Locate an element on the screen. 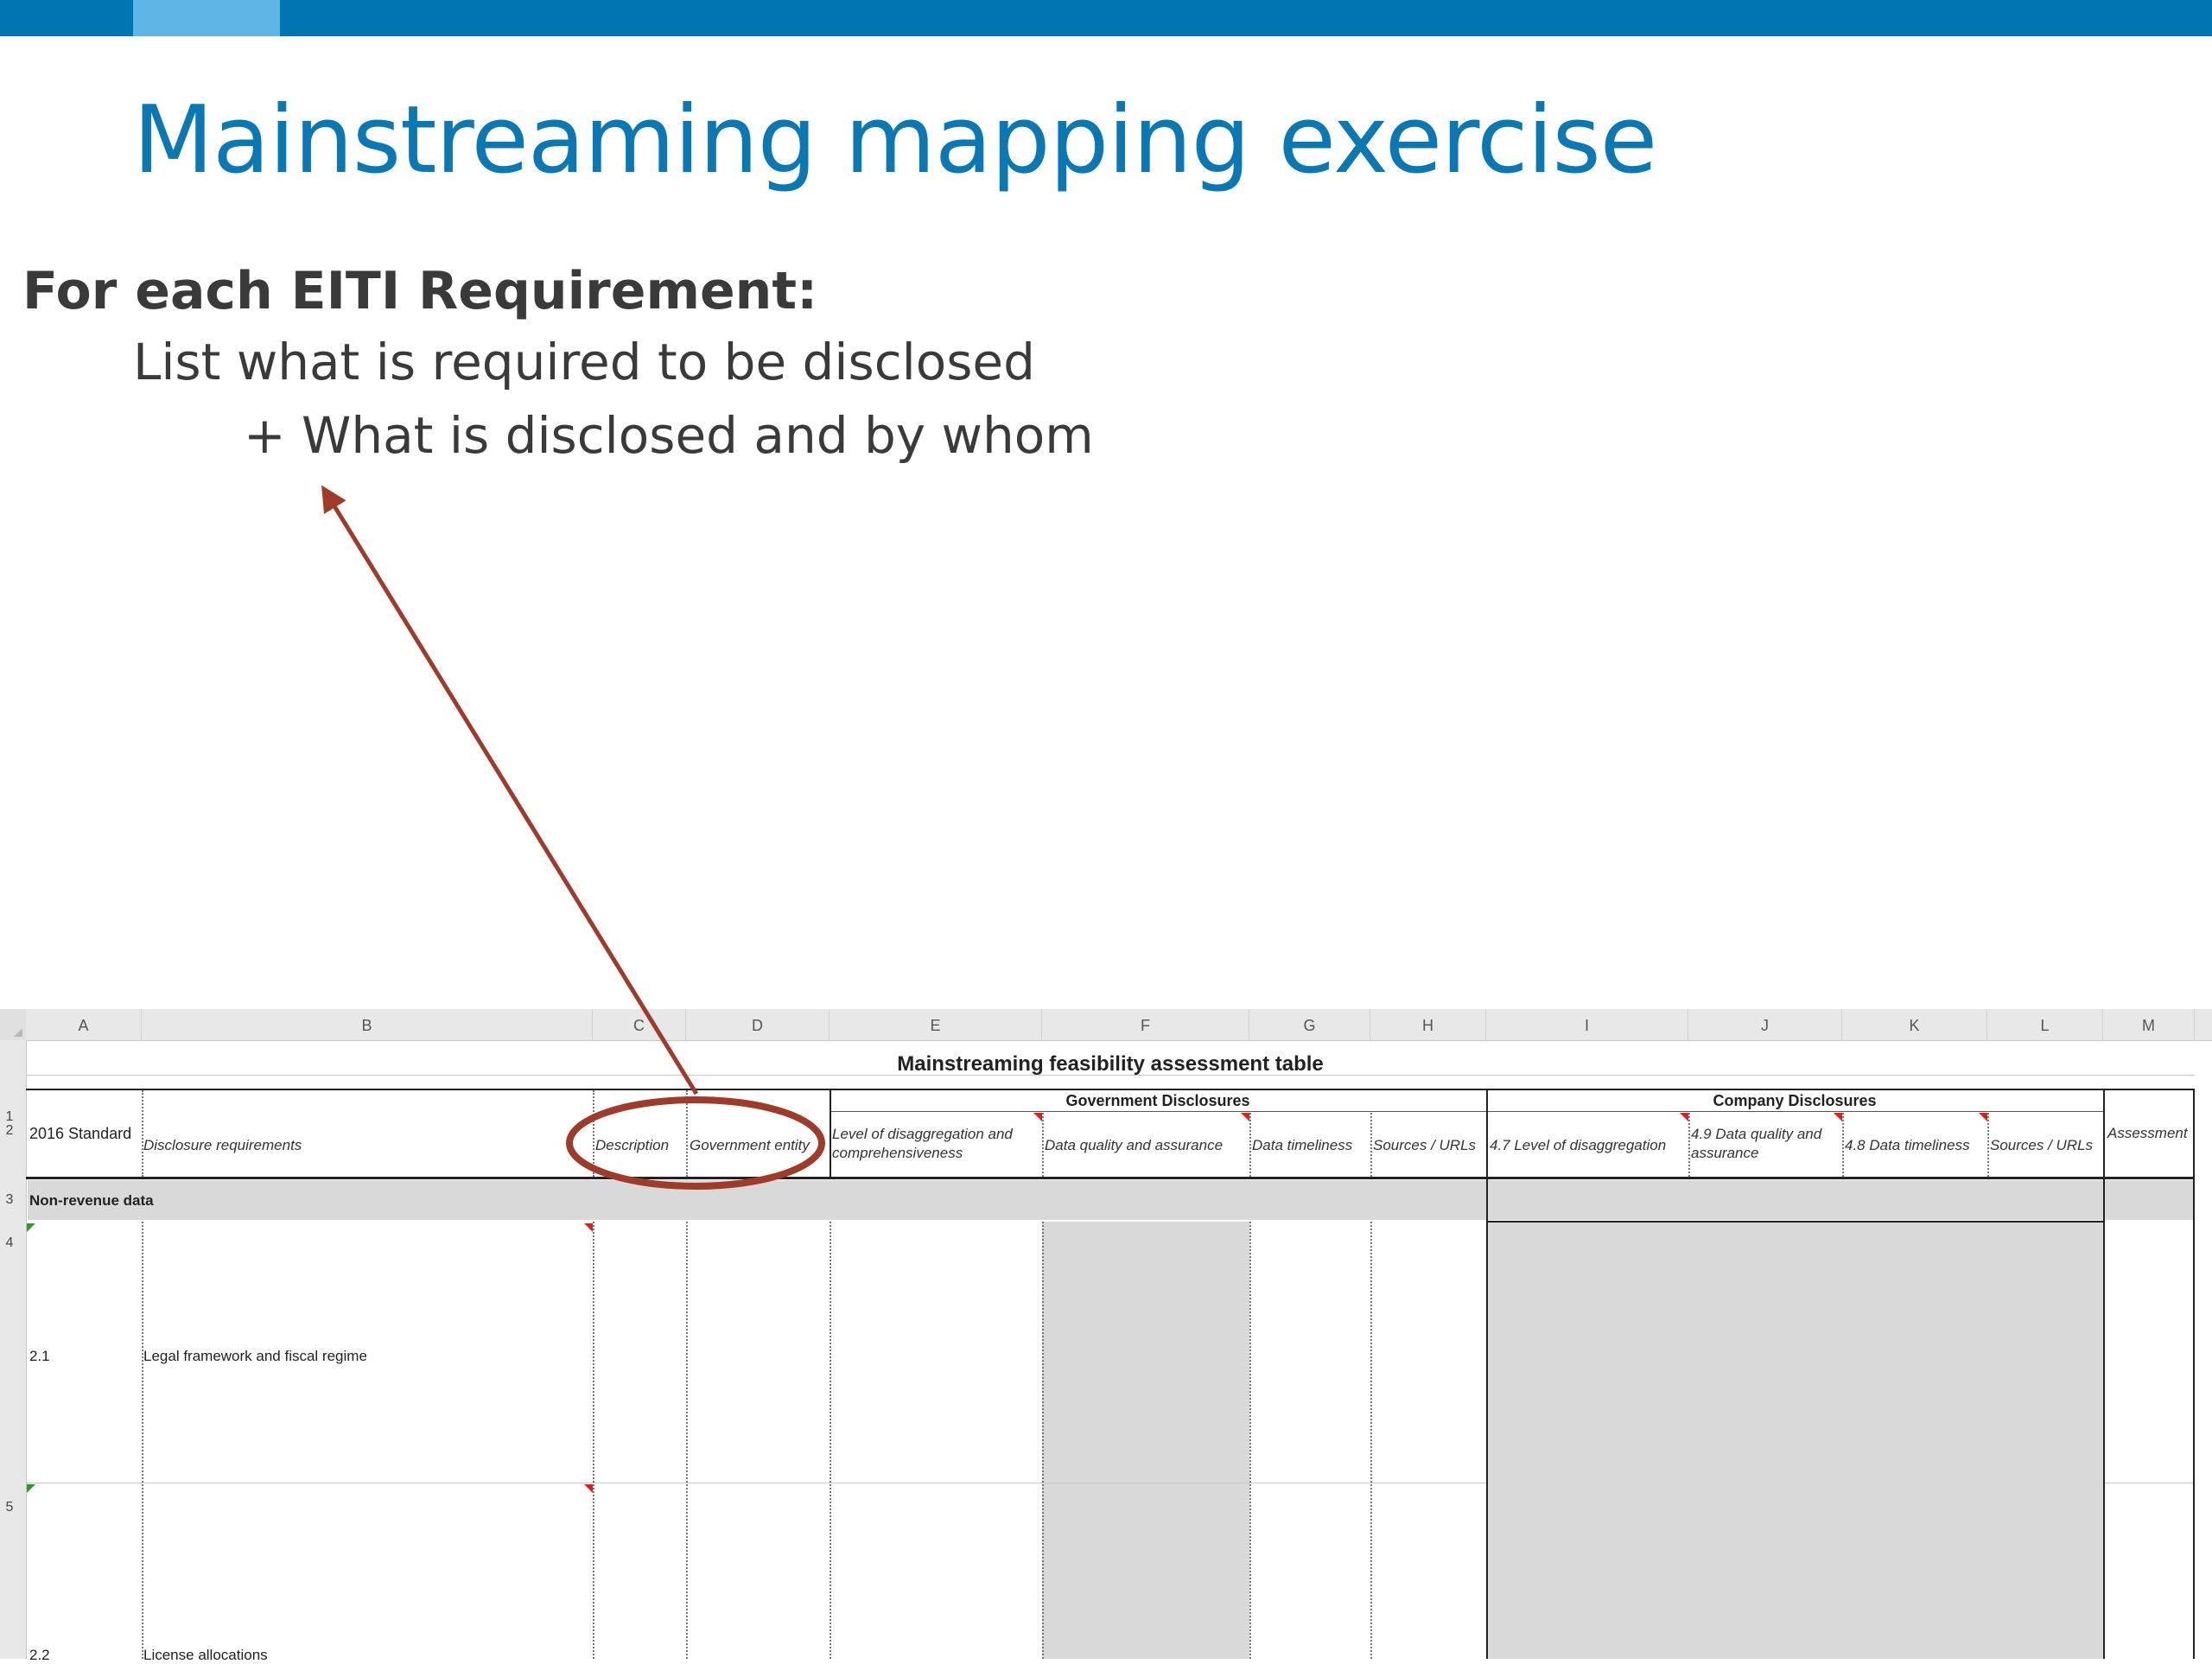 The width and height of the screenshot is (2212, 1664). annotation-overlay is located at coordinates (573, 837).